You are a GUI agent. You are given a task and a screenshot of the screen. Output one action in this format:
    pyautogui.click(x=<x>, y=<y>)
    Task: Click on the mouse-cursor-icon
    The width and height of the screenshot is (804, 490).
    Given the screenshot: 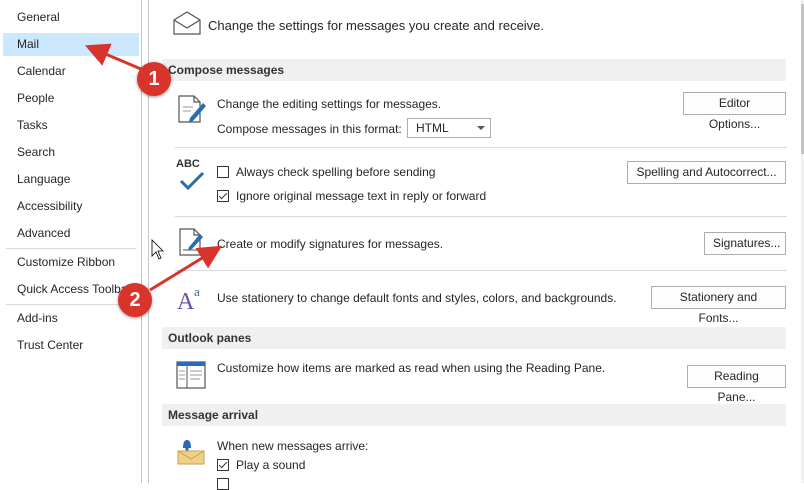 What is the action you would take?
    pyautogui.click(x=157, y=249)
    